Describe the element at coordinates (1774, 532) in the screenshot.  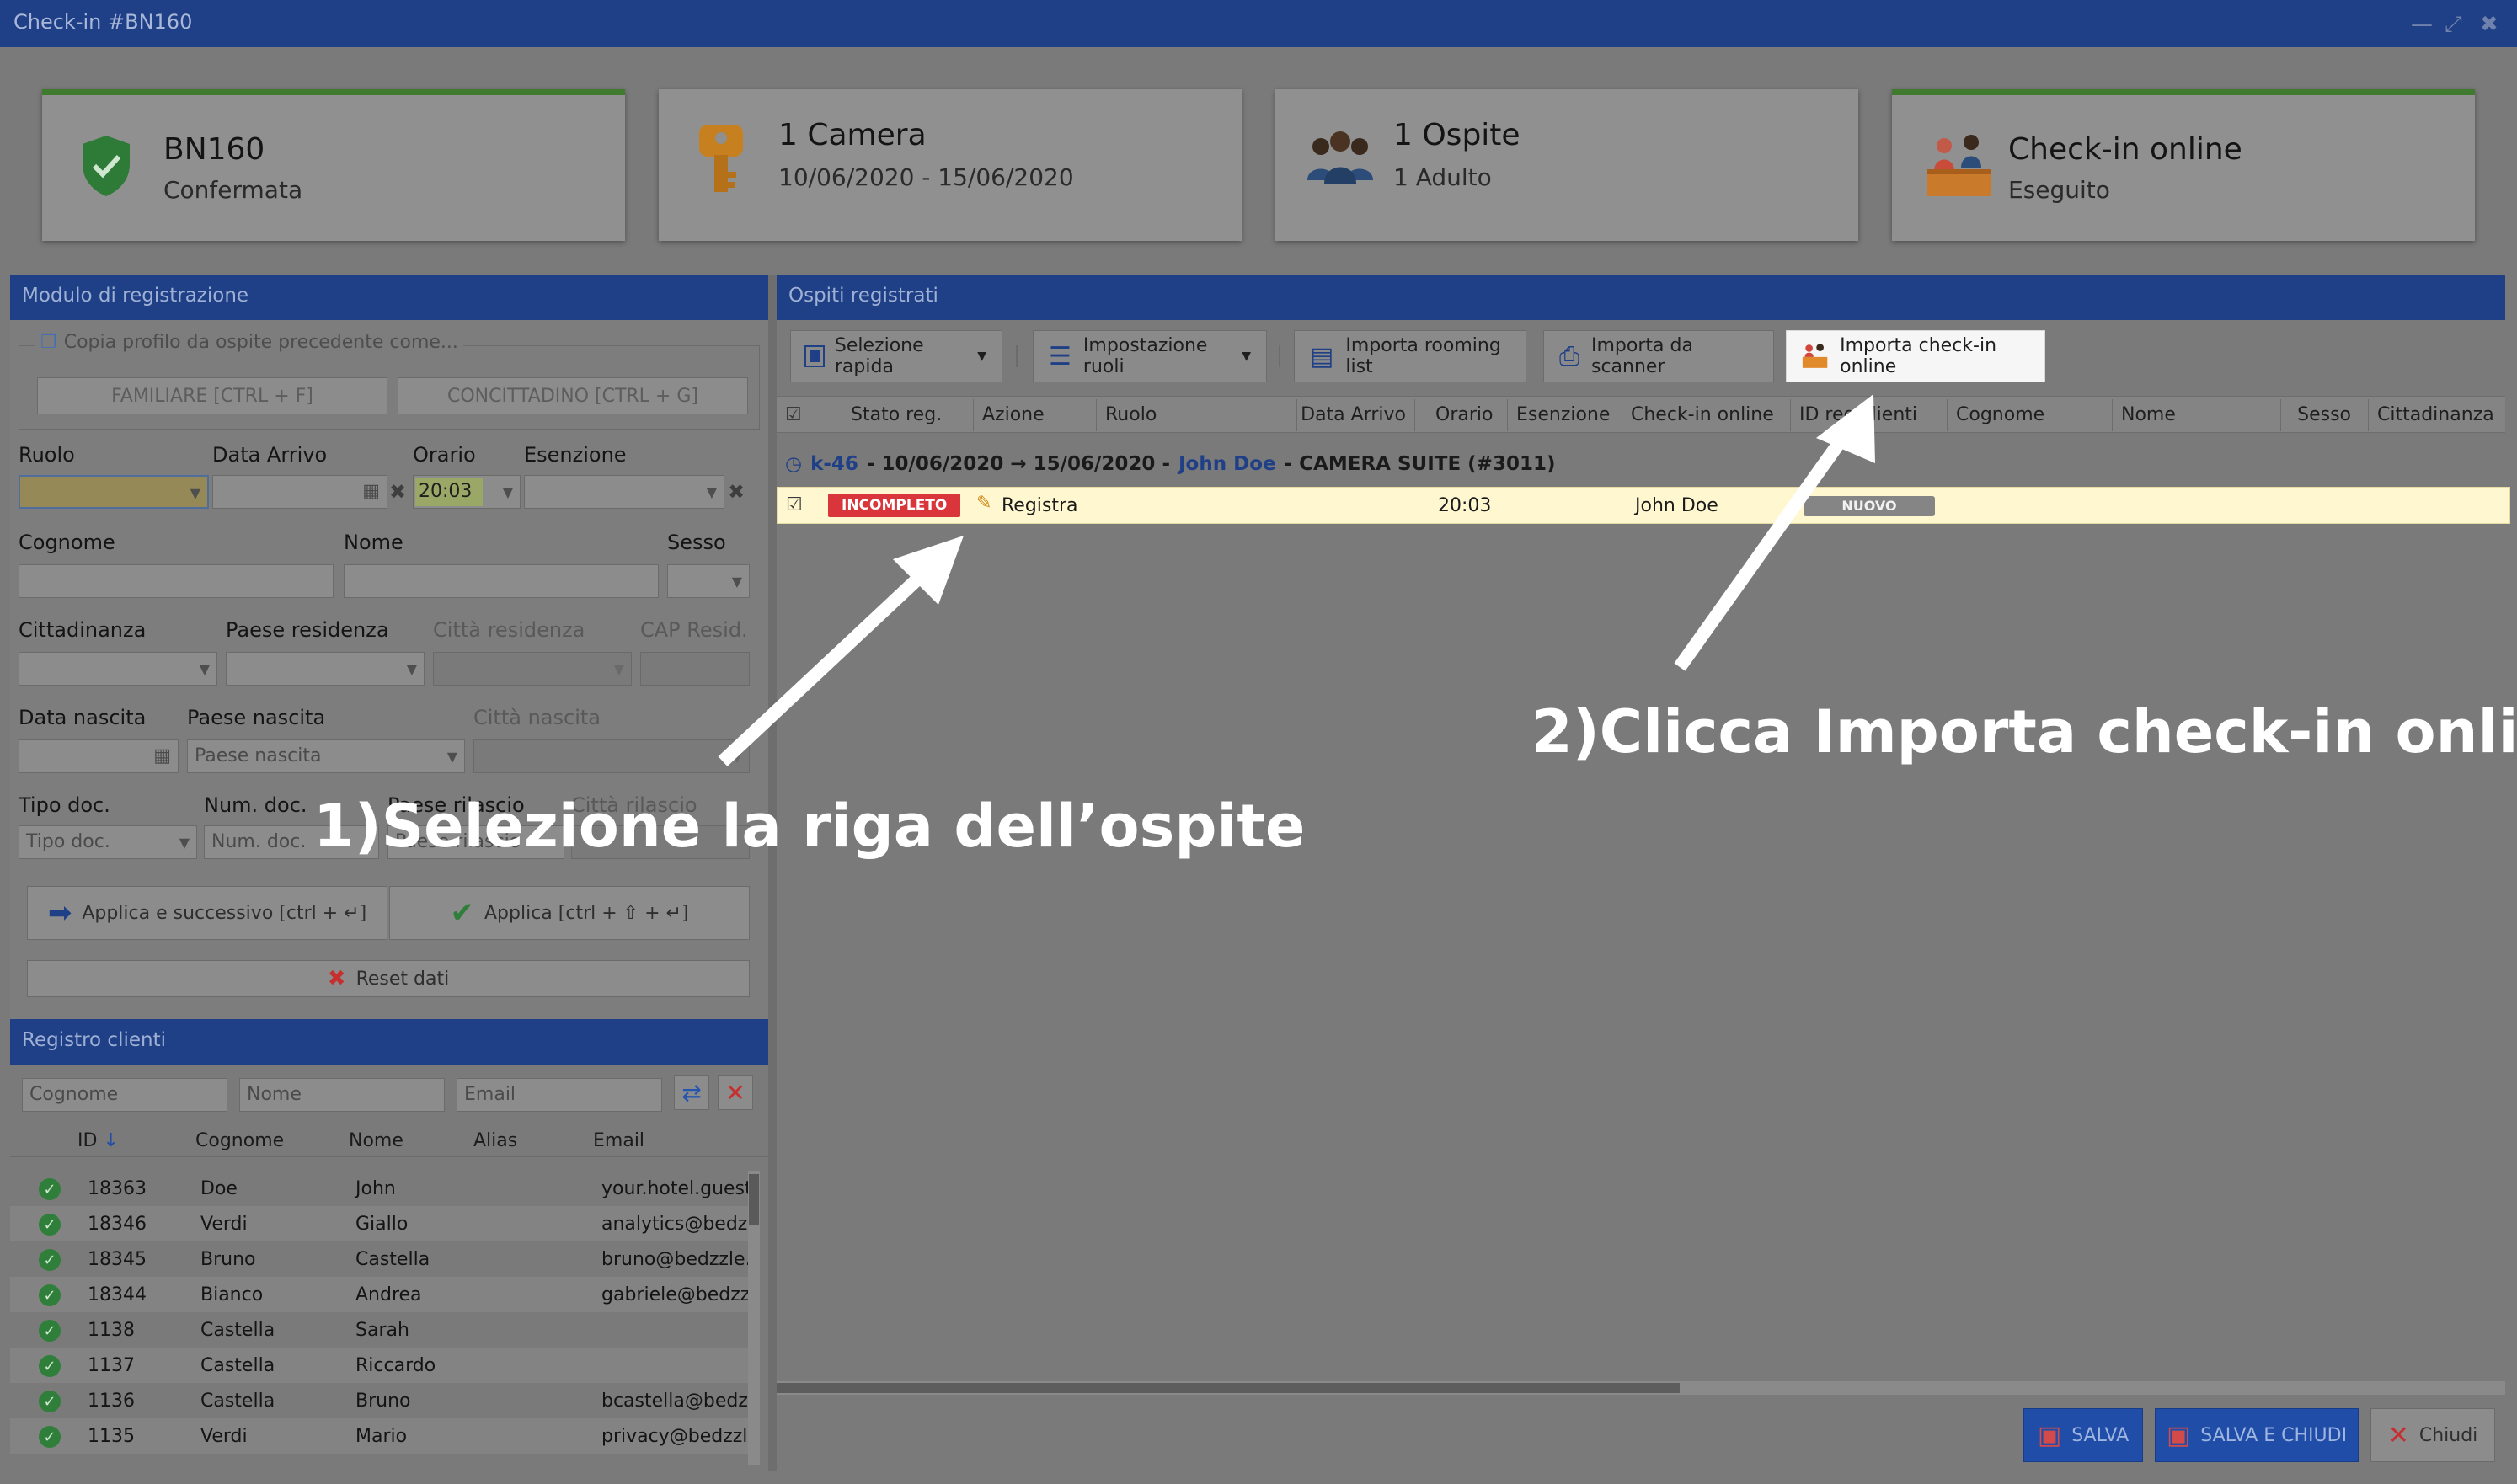
I see `arrow-to-import-button` at that location.